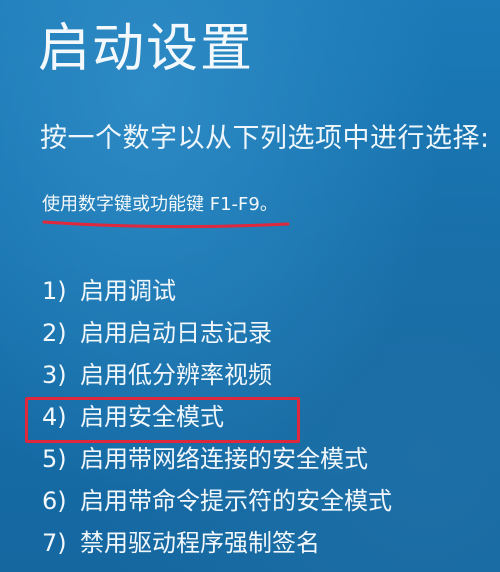 This screenshot has height=572, width=500. What do you see at coordinates (224, 459) in the screenshot?
I see `option-label: 启用带网络连接的安全模式` at bounding box center [224, 459].